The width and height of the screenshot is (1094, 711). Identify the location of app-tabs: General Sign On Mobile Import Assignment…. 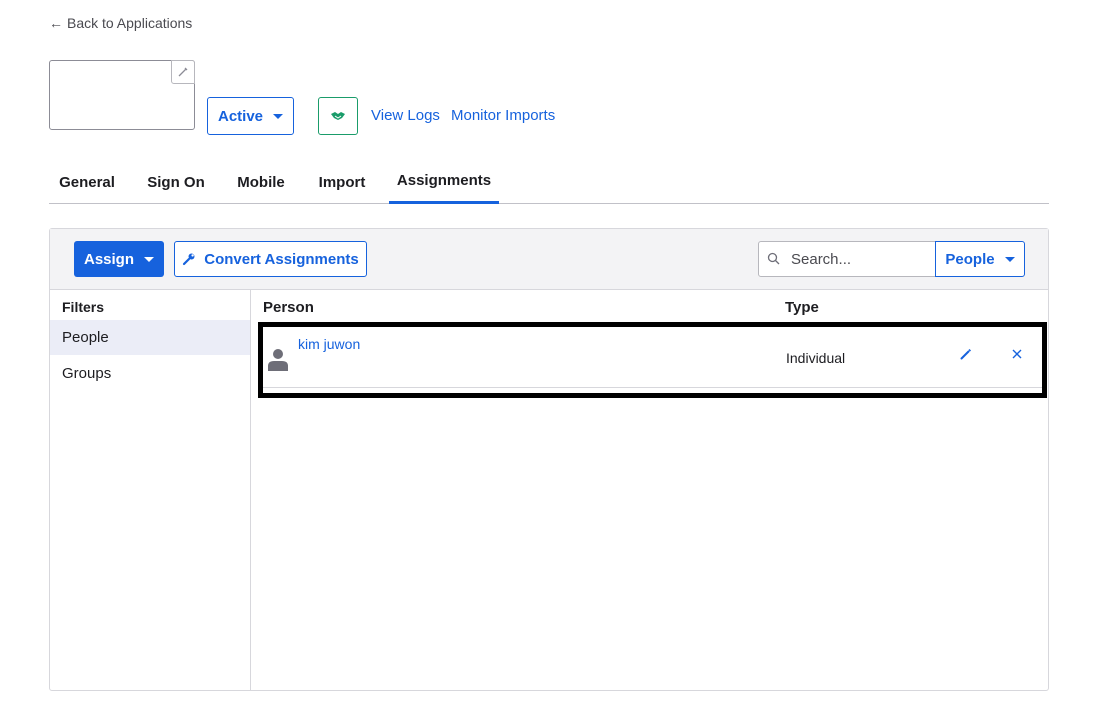
(549, 182).